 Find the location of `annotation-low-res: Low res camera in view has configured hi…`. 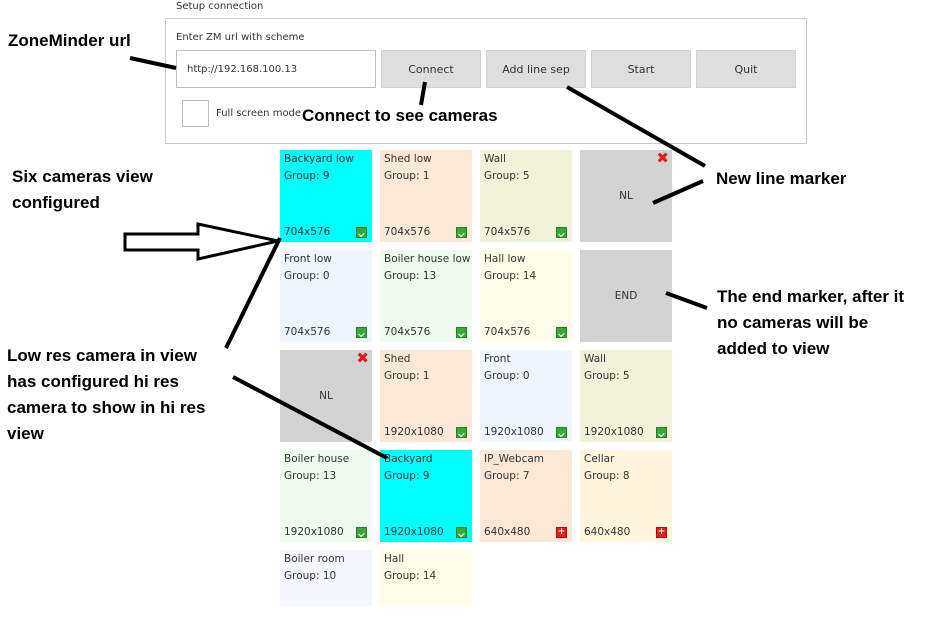

annotation-low-res: Low res camera in view has configured hi… is located at coordinates (106, 395).